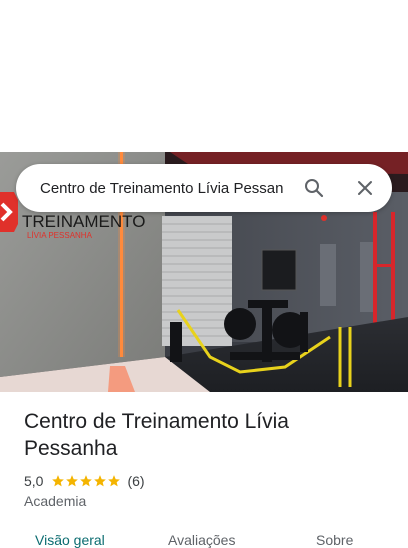 The width and height of the screenshot is (408, 548). I want to click on search-bar, so click(204, 188).